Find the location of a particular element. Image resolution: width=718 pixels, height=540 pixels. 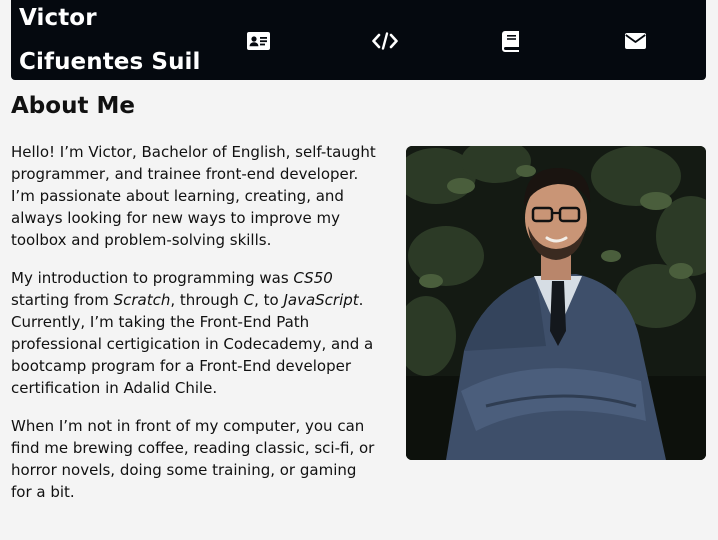

bio-text-span: , to is located at coordinates (269, 300).